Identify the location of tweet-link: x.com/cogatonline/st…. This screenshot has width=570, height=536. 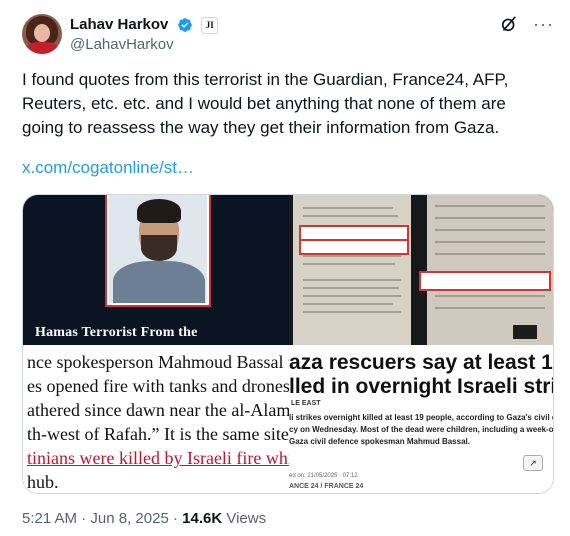
(108, 168).